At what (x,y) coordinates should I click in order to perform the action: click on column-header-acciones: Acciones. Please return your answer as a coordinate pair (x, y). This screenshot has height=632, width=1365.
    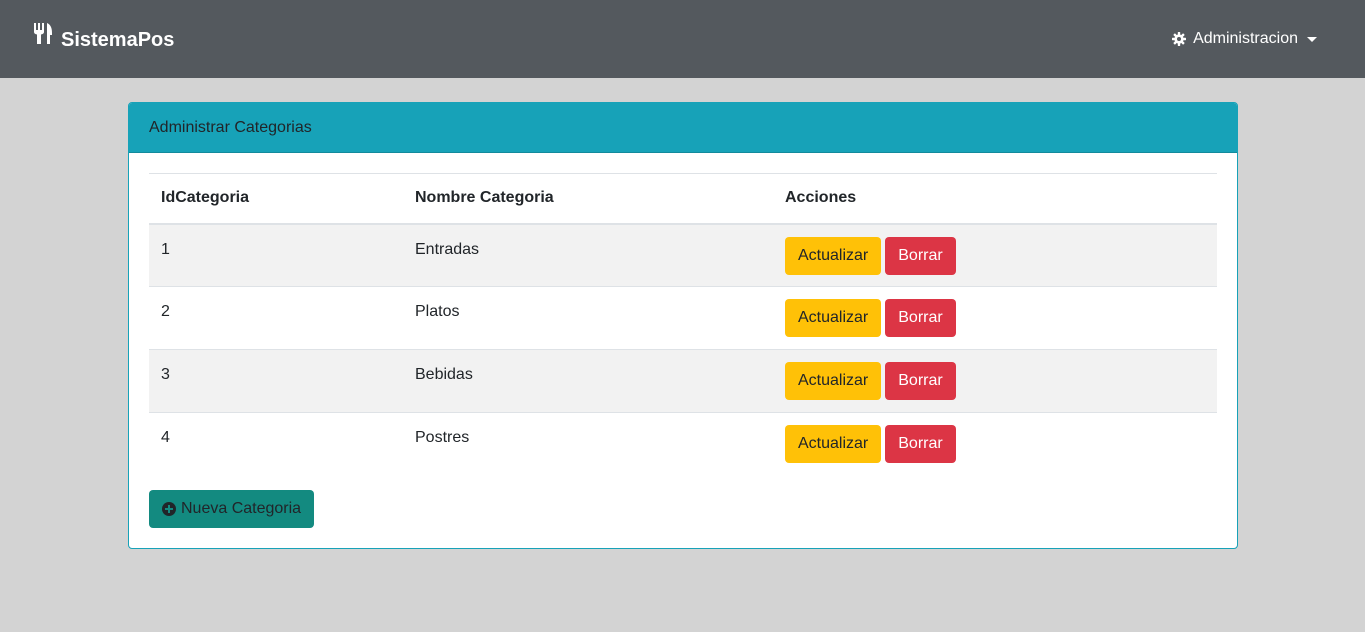
    Looking at the image, I should click on (995, 199).